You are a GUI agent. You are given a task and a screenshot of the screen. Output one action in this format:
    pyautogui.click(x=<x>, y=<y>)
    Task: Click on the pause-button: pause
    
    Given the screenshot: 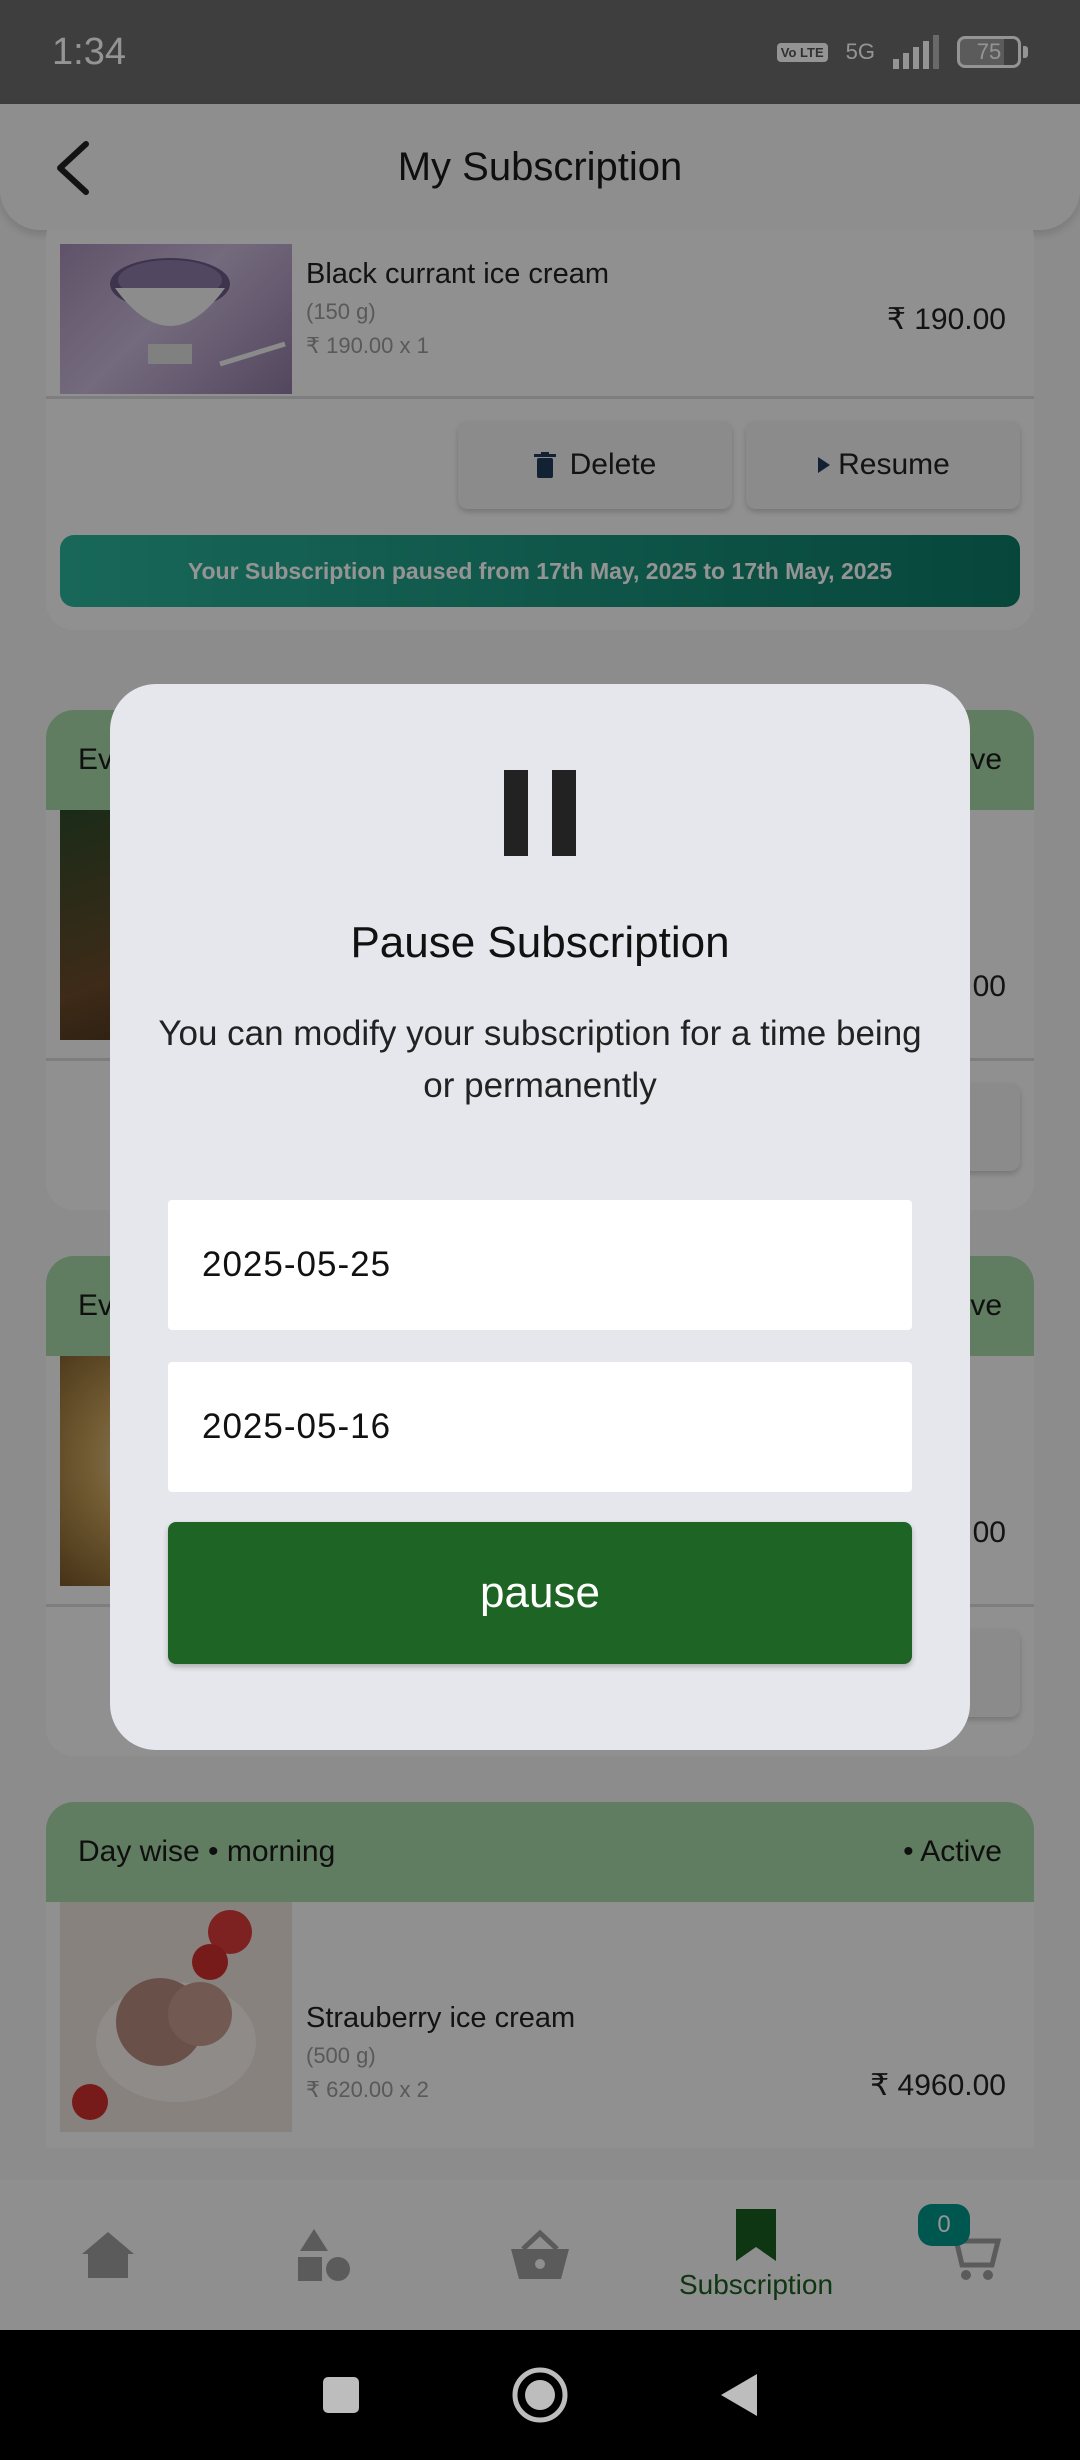 What is the action you would take?
    pyautogui.click(x=540, y=1593)
    